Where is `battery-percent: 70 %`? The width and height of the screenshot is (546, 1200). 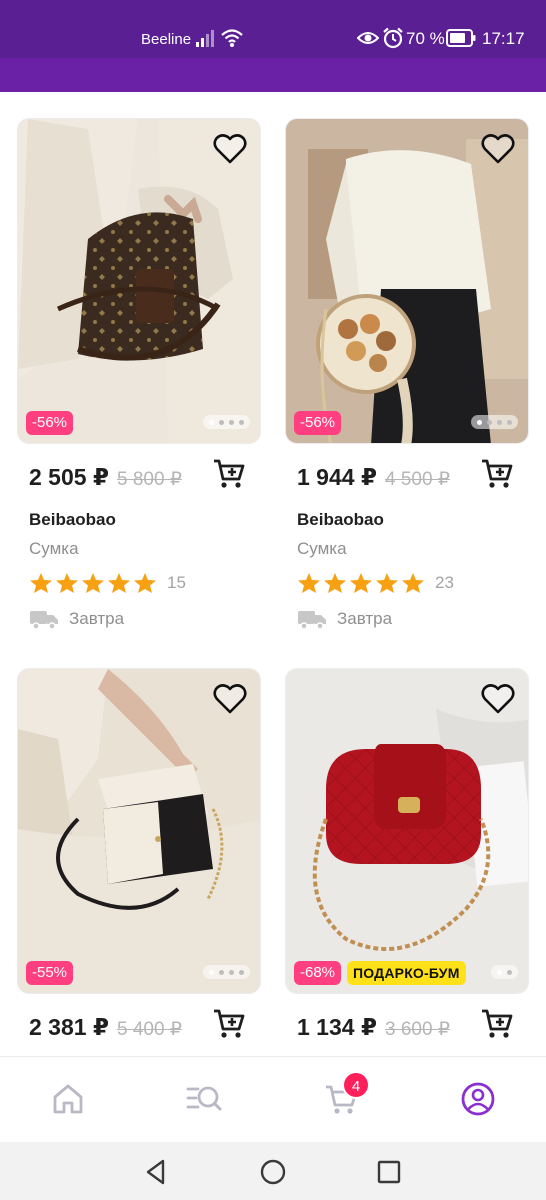
battery-percent: 70 % is located at coordinates (425, 38).